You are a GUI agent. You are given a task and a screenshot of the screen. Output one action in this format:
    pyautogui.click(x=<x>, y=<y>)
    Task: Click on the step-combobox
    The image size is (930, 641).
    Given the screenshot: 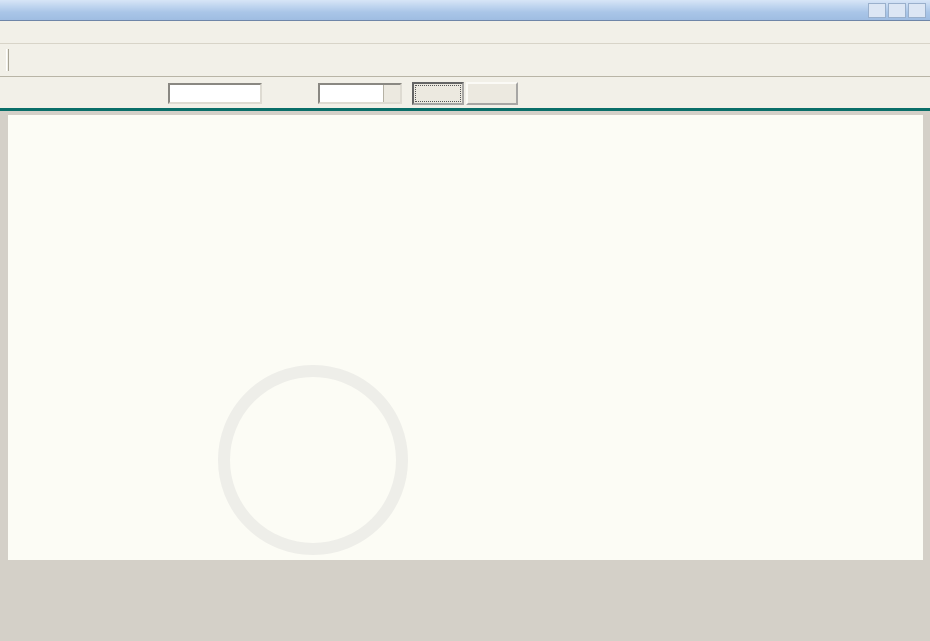 What is the action you would take?
    pyautogui.click(x=360, y=93)
    